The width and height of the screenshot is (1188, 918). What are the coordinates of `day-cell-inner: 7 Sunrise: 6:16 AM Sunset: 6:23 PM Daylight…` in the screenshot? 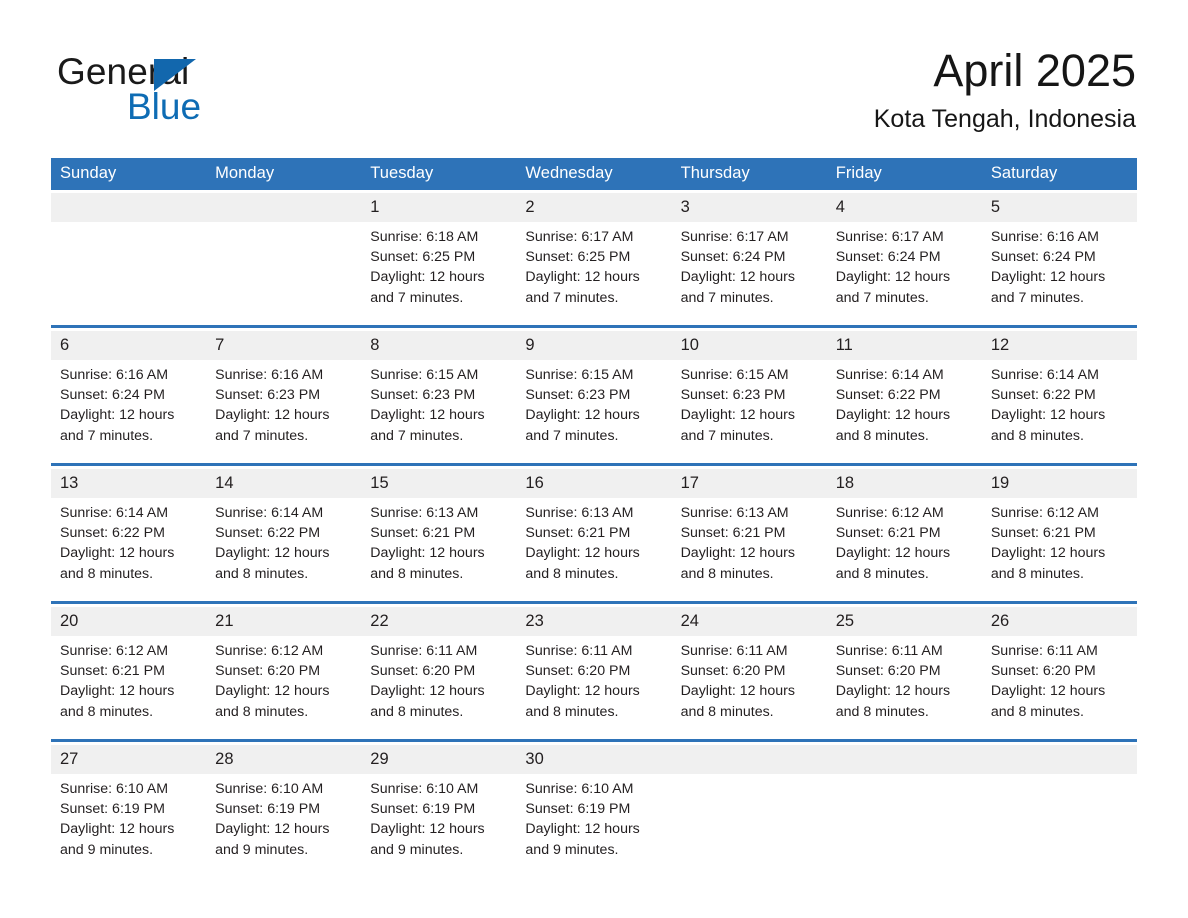 It's located at (284, 395).